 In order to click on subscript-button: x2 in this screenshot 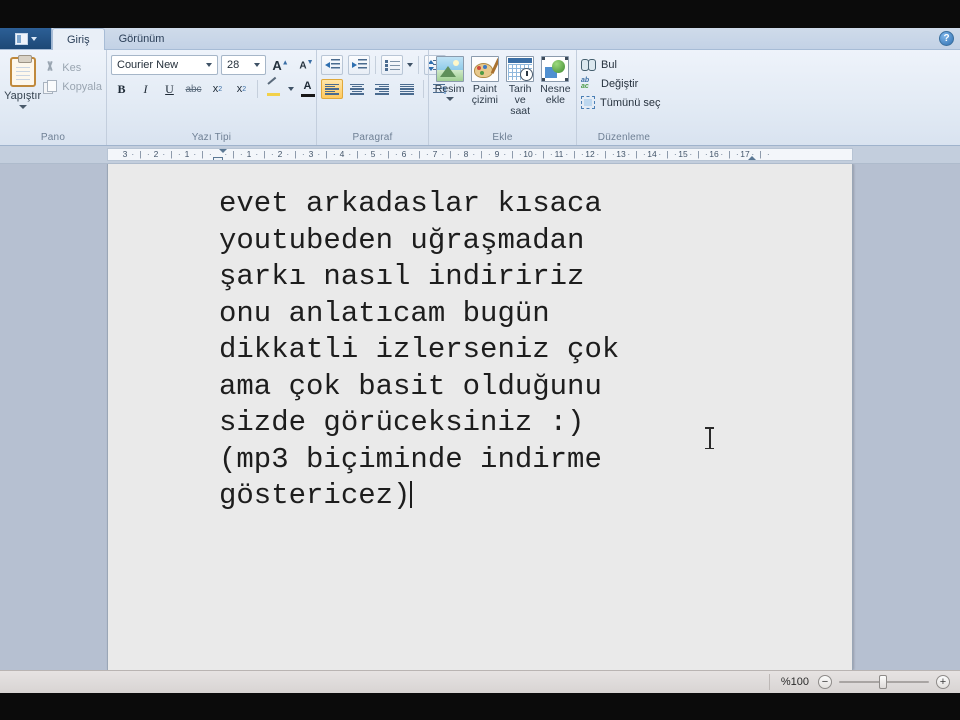, I will do `click(217, 89)`.